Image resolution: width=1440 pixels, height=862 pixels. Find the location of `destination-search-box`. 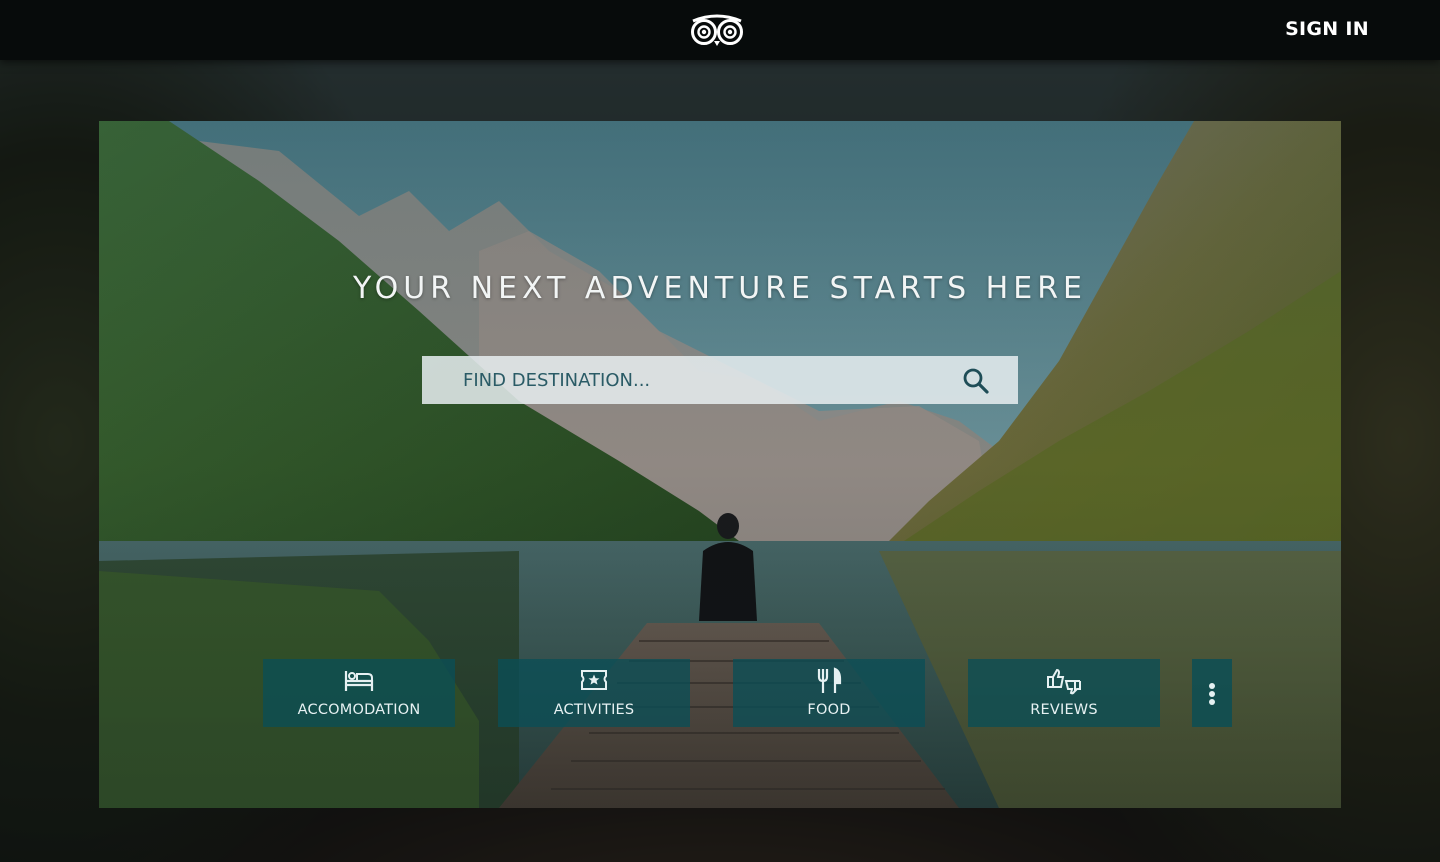

destination-search-box is located at coordinates (720, 380).